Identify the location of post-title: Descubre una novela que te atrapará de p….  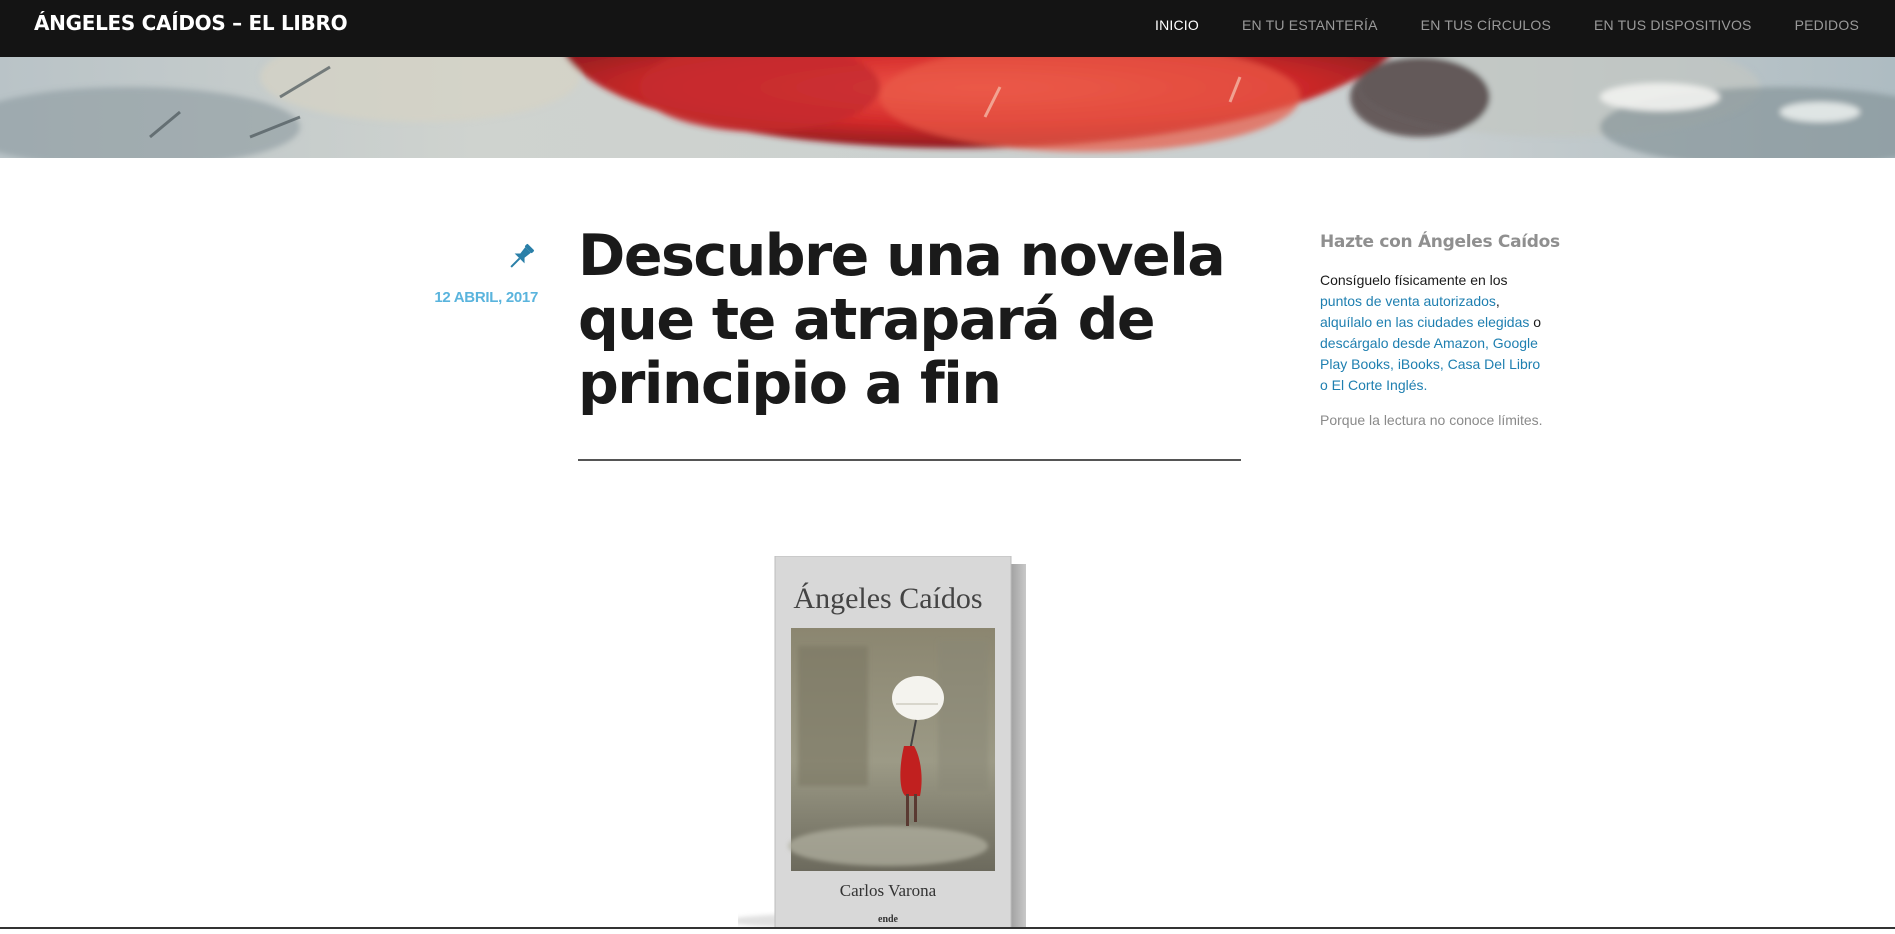
(902, 320).